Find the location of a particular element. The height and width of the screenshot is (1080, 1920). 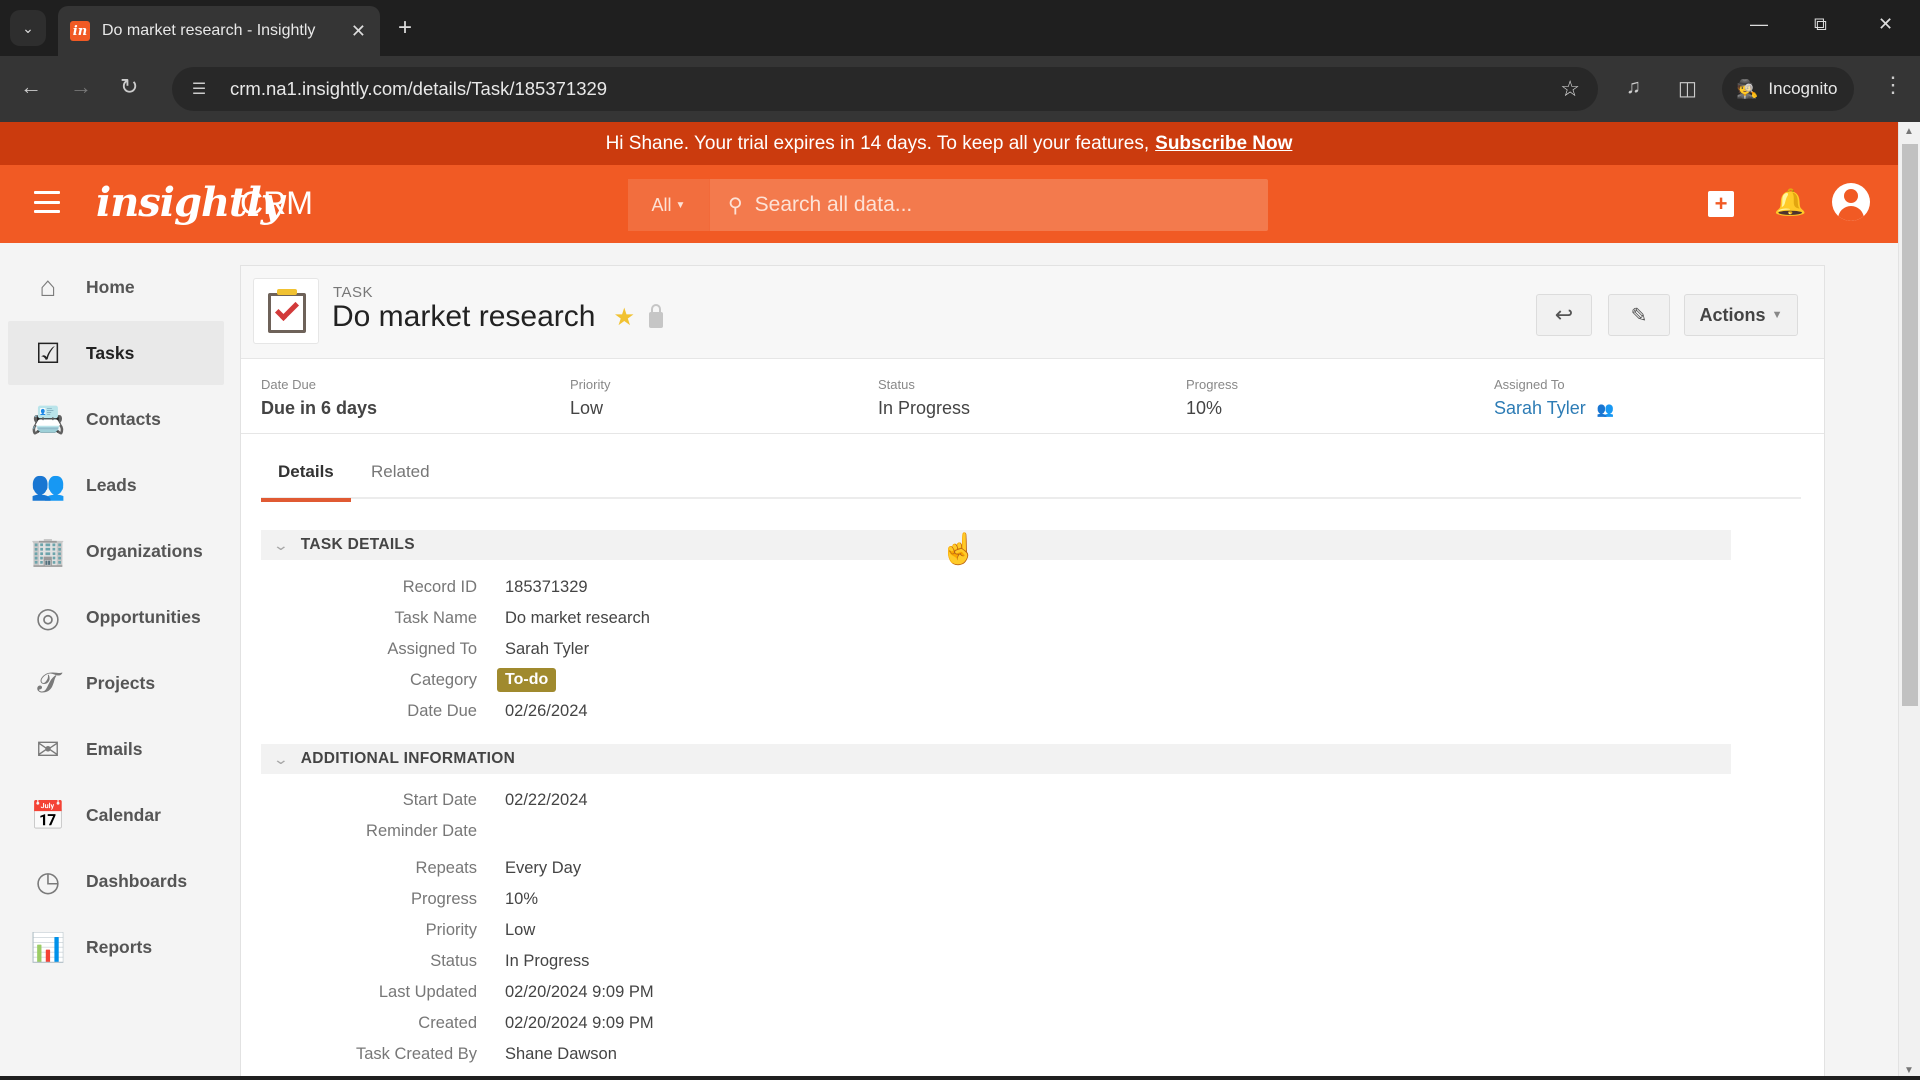

browser-tab: in Do market research - Insightly ✕ is located at coordinates (219, 31).